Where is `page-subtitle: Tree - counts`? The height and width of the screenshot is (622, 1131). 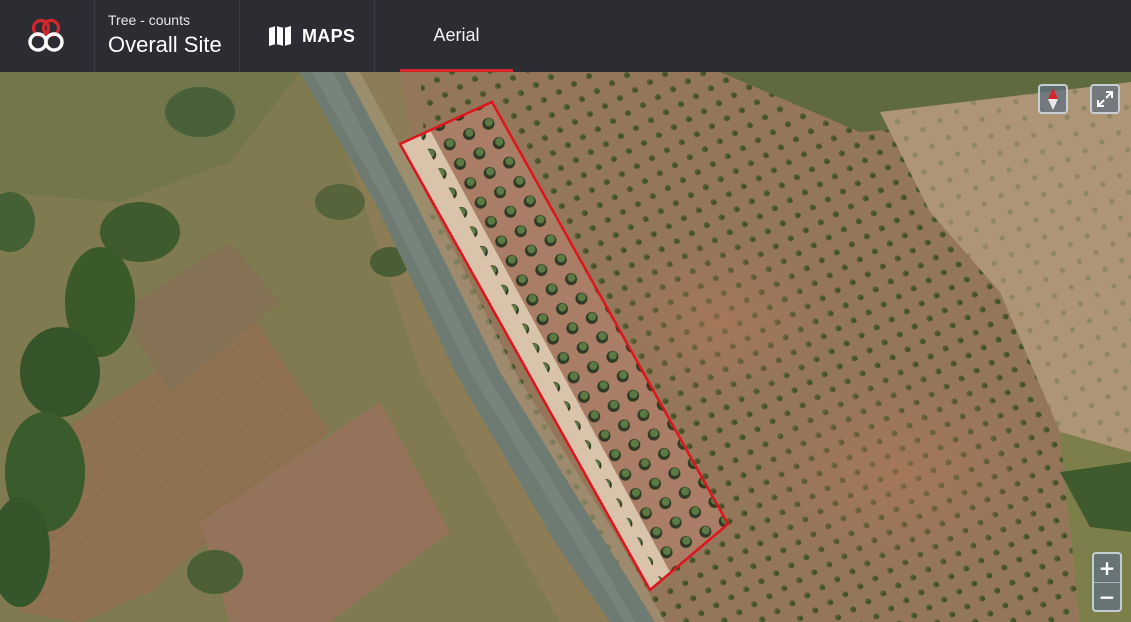 page-subtitle: Tree - counts is located at coordinates (149, 20).